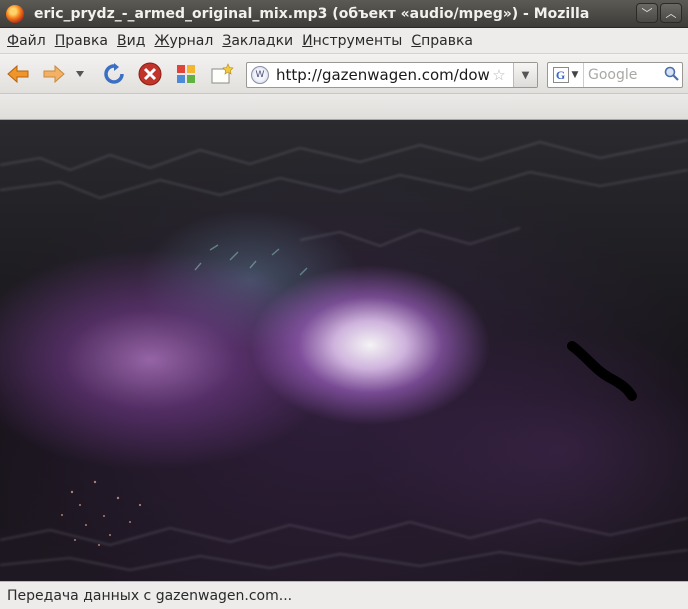 This screenshot has height=609, width=688. Describe the element at coordinates (659, 13) in the screenshot. I see `window-controls: ﹀ ︿` at that location.